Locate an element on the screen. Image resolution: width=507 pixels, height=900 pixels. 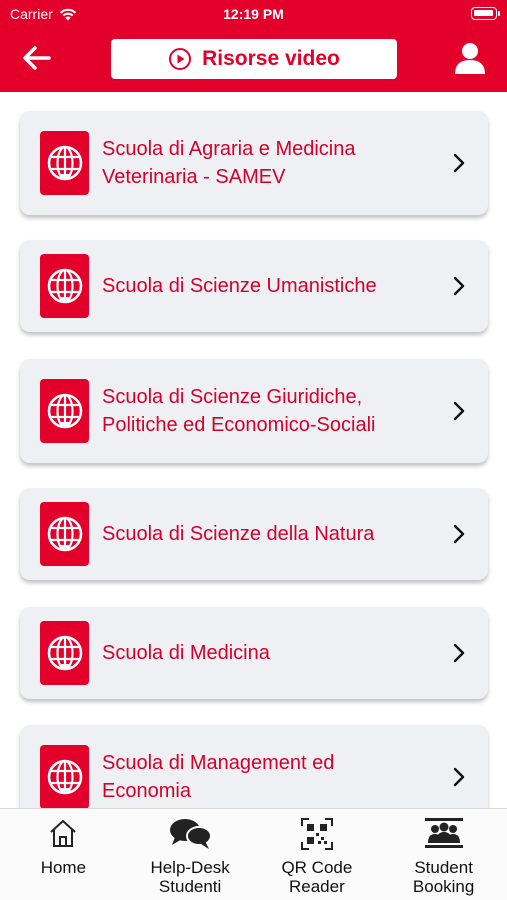
status-bar: Carrier 12:19 PM is located at coordinates (253, 14).